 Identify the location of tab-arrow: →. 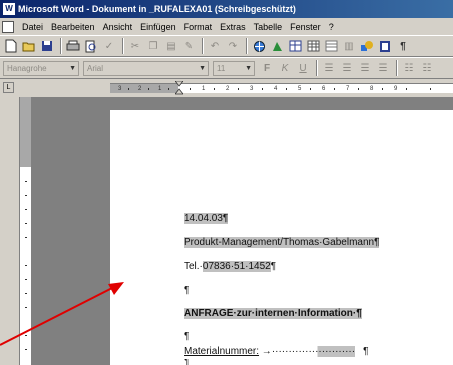
(265, 351).